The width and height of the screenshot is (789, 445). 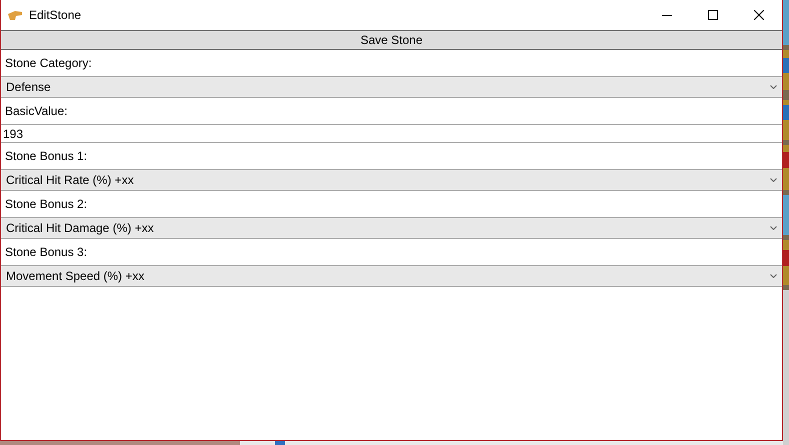 What do you see at coordinates (46, 156) in the screenshot?
I see `field-label: Stone Bonus 1:` at bounding box center [46, 156].